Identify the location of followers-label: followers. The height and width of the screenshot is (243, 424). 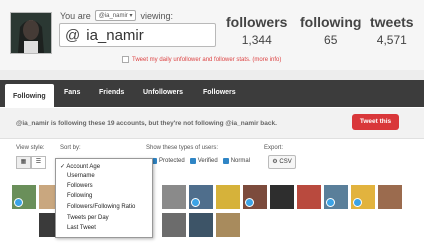
(257, 22).